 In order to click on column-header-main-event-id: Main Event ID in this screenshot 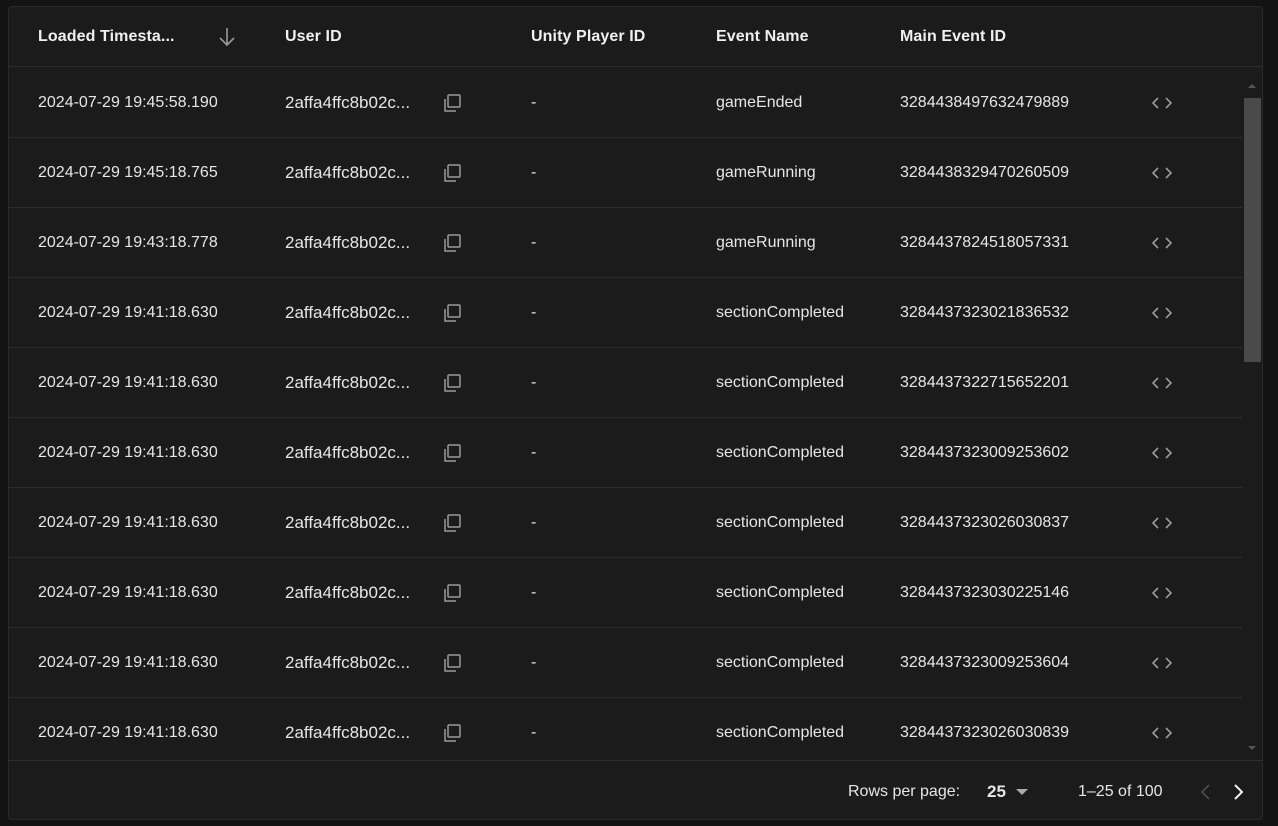, I will do `click(953, 37)`.